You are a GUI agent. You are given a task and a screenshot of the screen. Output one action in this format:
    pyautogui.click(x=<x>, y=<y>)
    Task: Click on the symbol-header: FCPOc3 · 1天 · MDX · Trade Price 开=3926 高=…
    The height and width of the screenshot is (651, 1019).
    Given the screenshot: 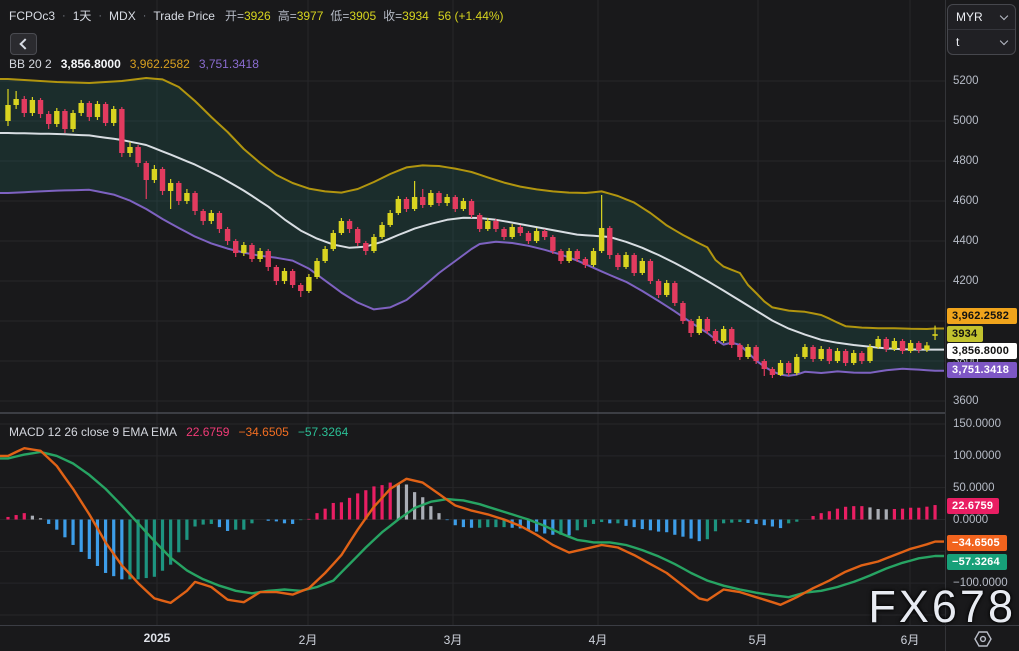 What is the action you would take?
    pyautogui.click(x=256, y=15)
    